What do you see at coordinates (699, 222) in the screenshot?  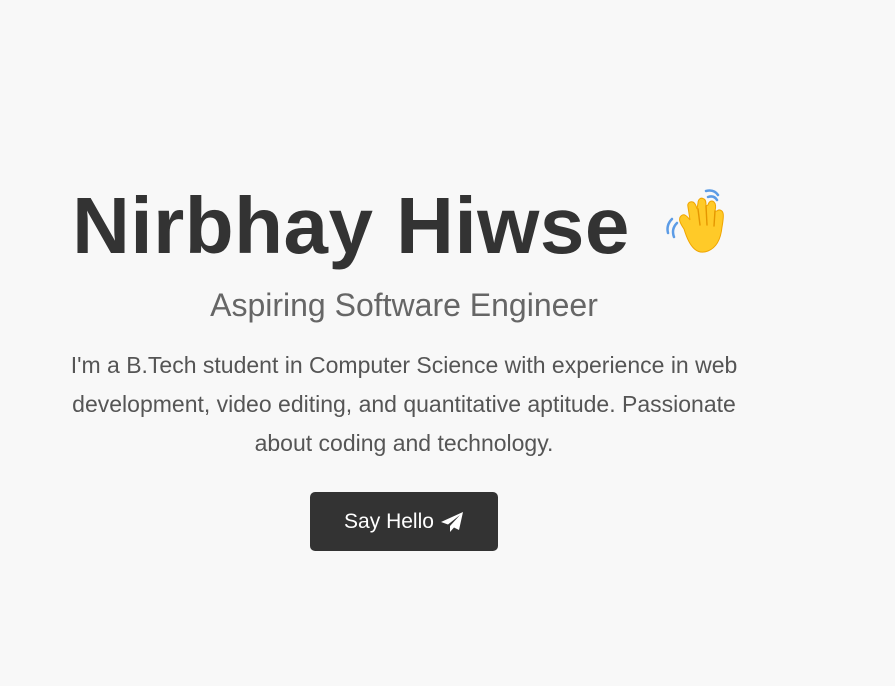 I see `waving-hand-icon` at bounding box center [699, 222].